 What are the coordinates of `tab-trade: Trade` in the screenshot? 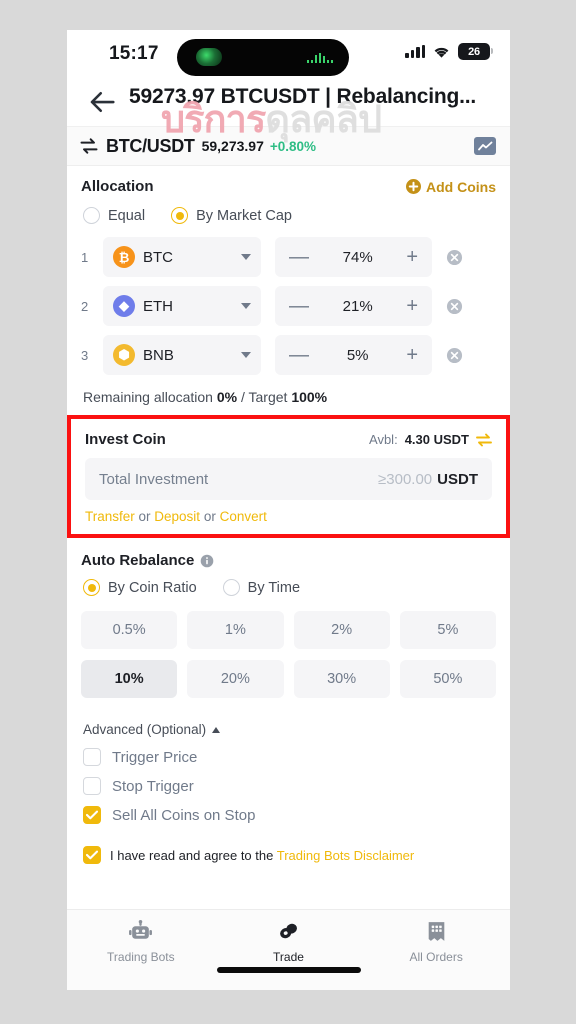 It's located at (289, 941).